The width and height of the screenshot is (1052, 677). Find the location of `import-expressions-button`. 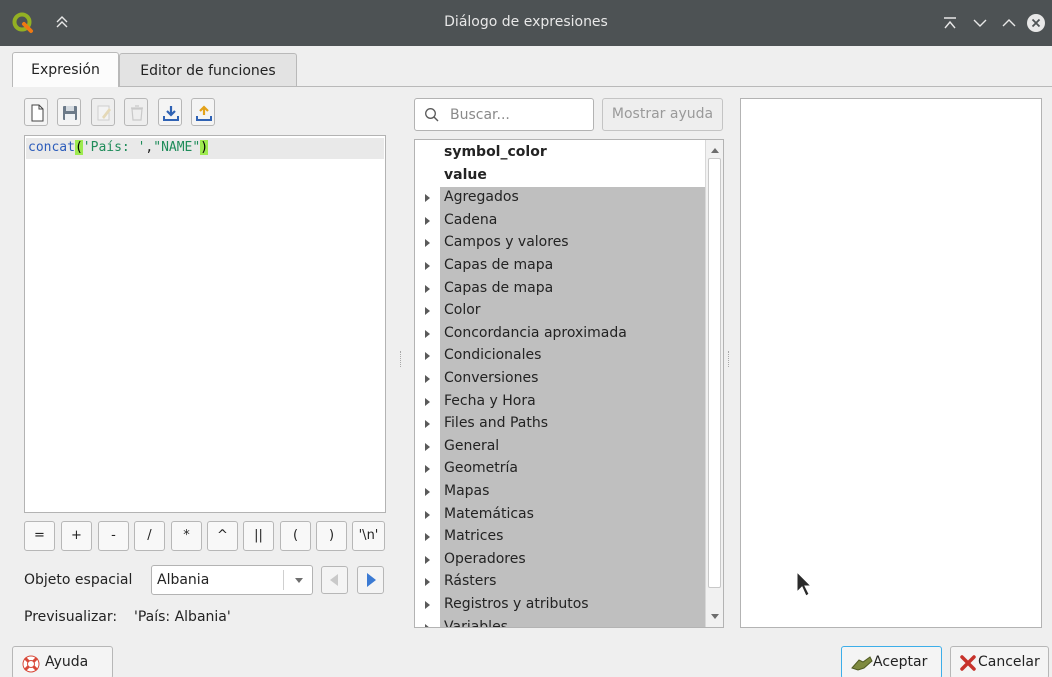

import-expressions-button is located at coordinates (170, 112).